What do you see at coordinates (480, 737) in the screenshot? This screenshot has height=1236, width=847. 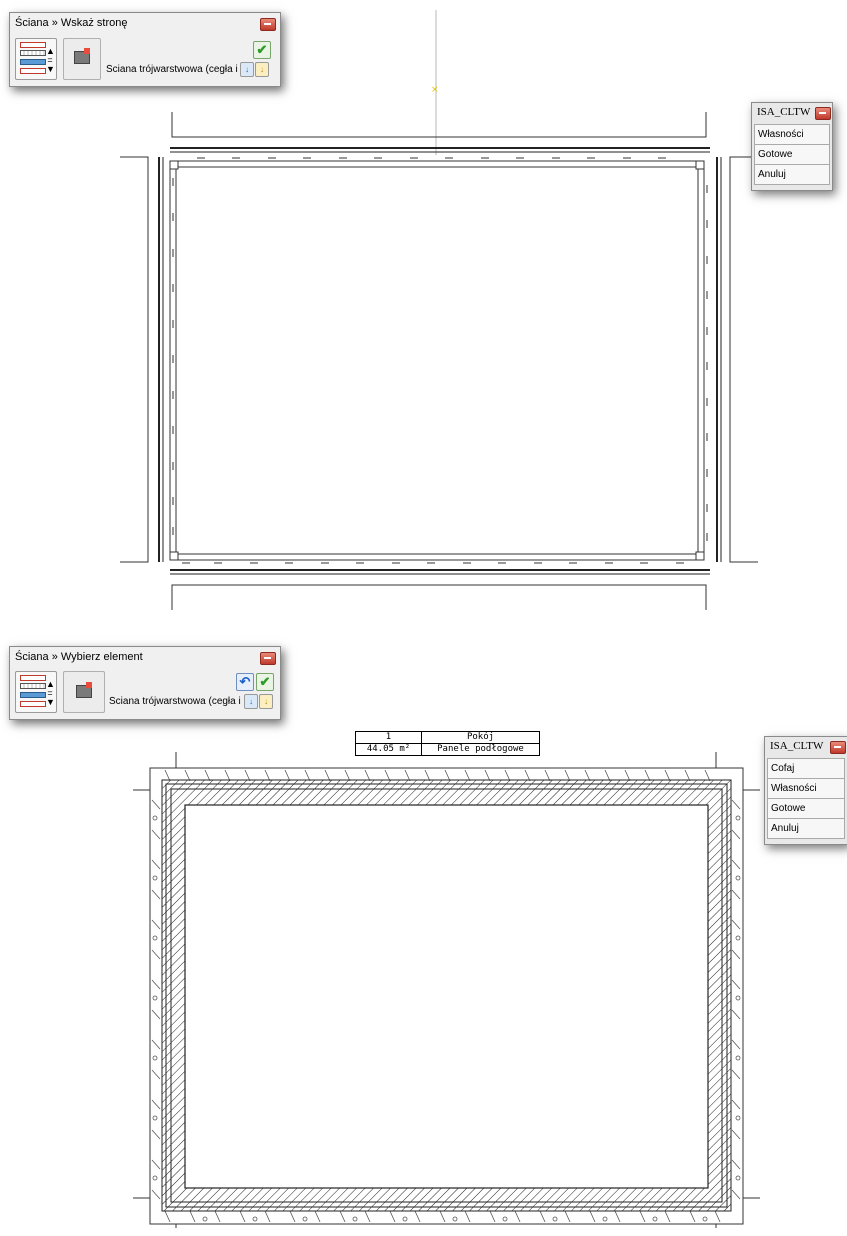 I see `room-name: Pokój` at bounding box center [480, 737].